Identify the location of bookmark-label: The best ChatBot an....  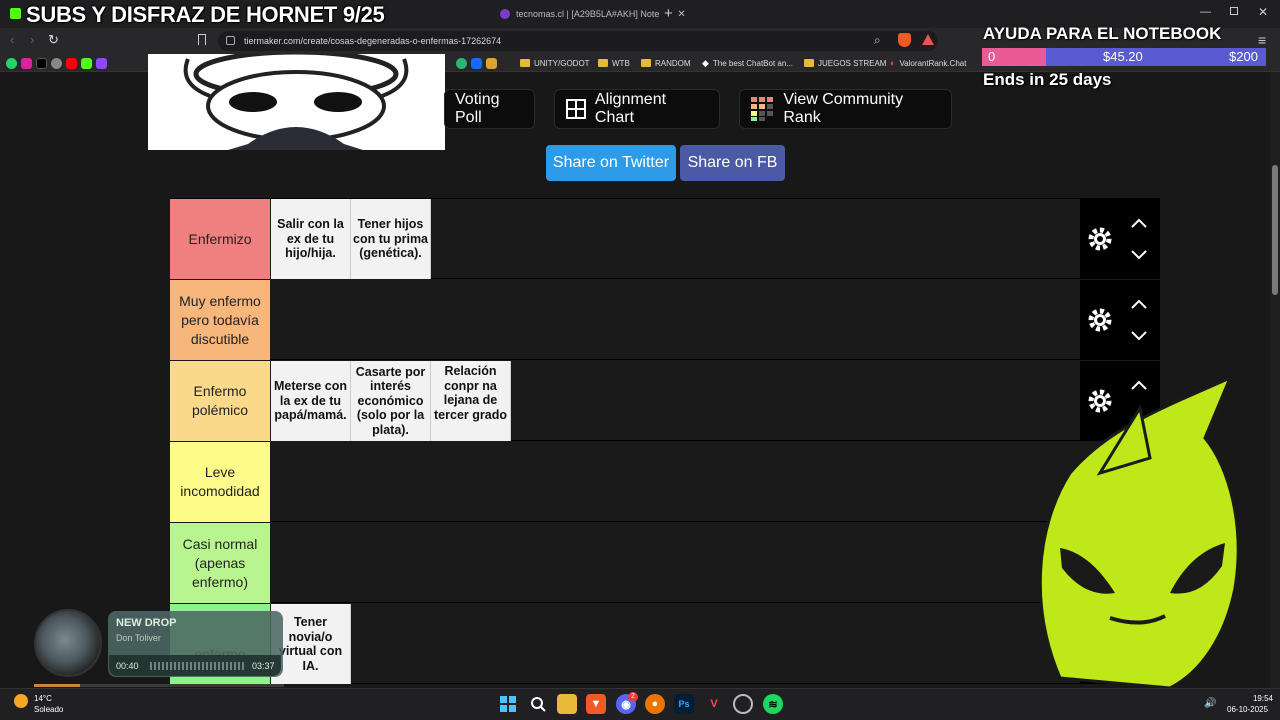
(752, 63).